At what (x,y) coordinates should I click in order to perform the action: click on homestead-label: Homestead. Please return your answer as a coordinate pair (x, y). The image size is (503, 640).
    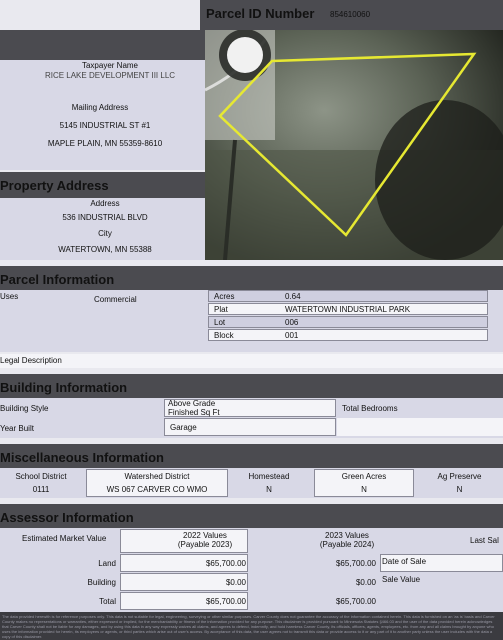
    Looking at the image, I should click on (269, 476).